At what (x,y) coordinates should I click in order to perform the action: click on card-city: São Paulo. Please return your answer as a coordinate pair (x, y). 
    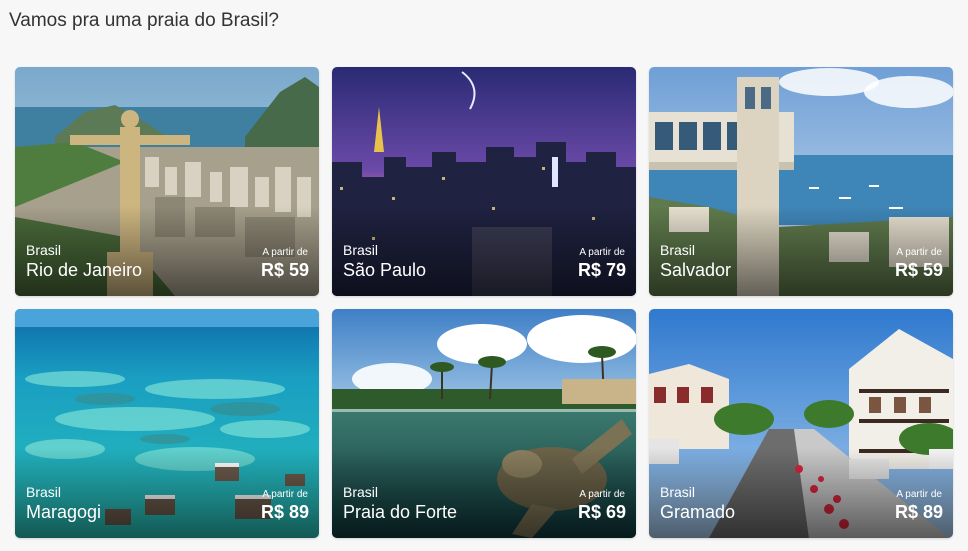
    Looking at the image, I should click on (385, 270).